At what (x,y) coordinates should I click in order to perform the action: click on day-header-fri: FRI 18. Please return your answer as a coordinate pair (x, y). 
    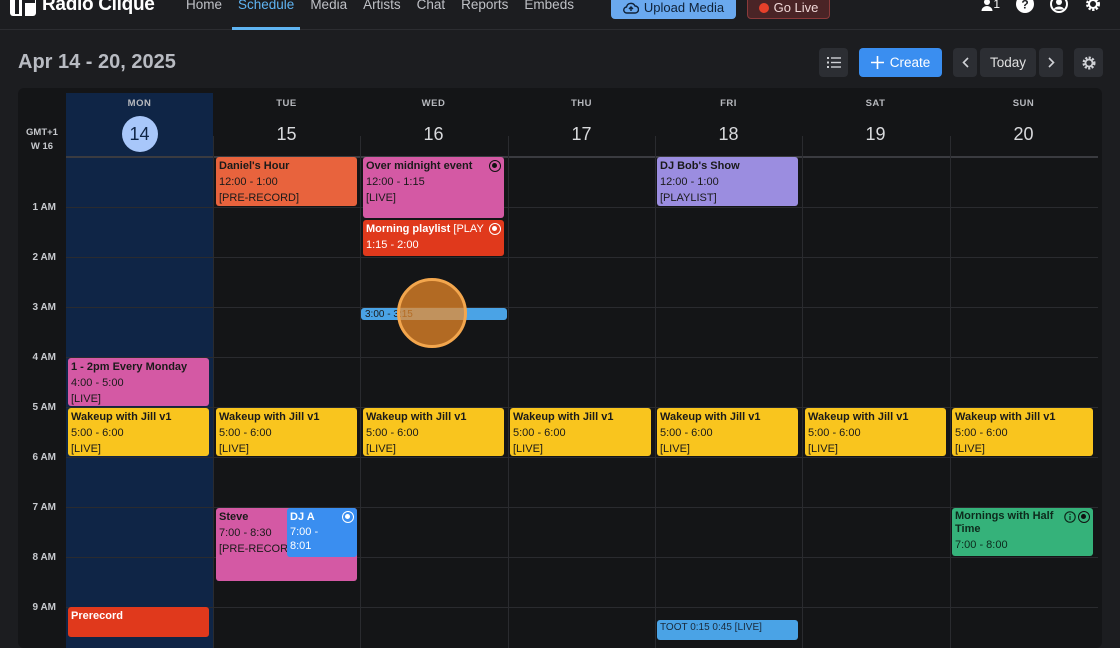
    Looking at the image, I should click on (728, 122).